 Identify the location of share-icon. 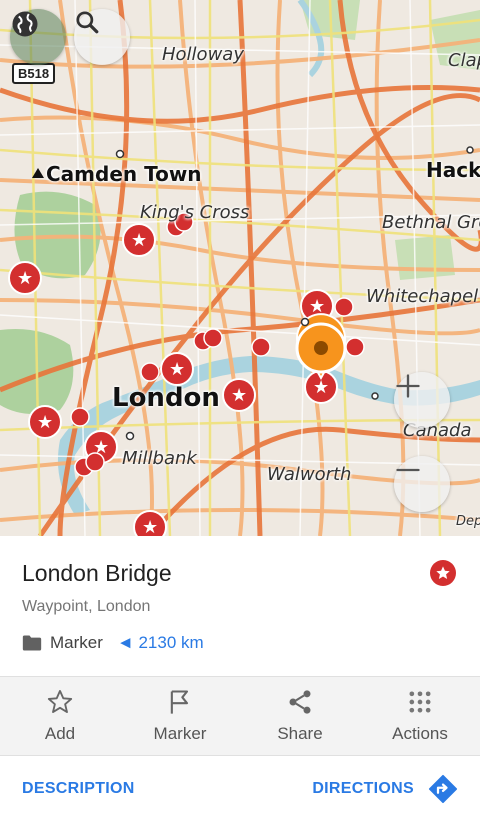
(300, 702).